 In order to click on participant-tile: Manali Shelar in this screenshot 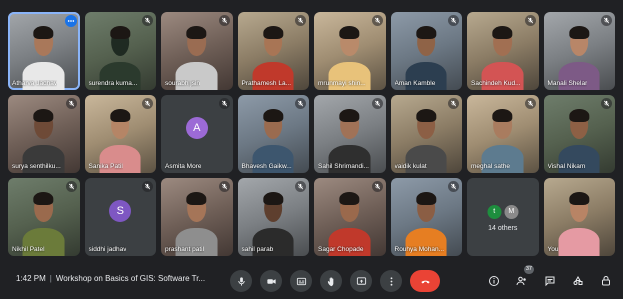, I will do `click(579, 51)`.